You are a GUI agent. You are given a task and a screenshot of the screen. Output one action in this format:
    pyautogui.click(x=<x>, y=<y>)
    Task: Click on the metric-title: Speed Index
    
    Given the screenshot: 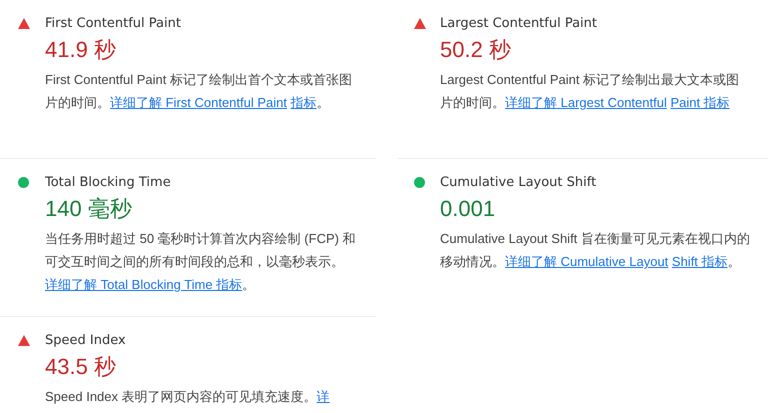 What is the action you would take?
    pyautogui.click(x=85, y=340)
    